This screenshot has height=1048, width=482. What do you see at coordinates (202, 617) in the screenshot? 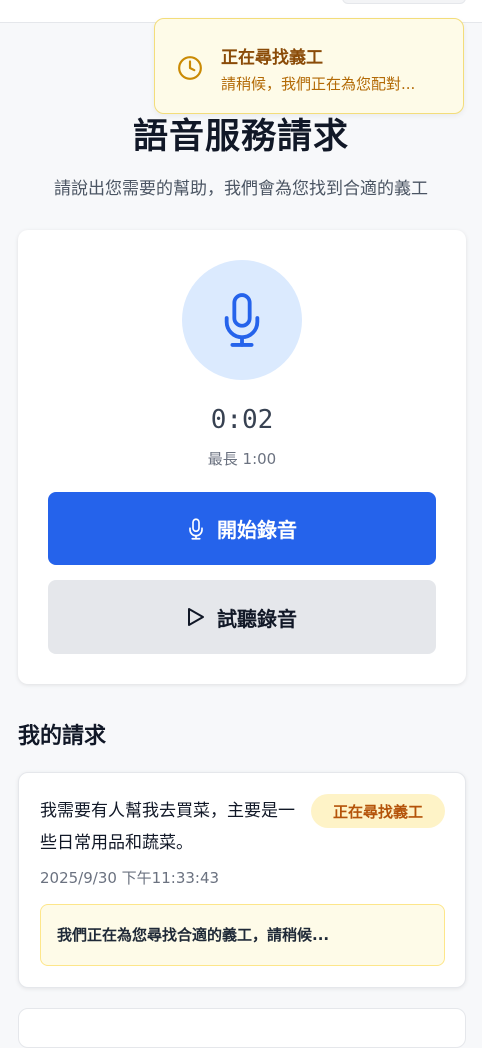
I see `play-icon` at bounding box center [202, 617].